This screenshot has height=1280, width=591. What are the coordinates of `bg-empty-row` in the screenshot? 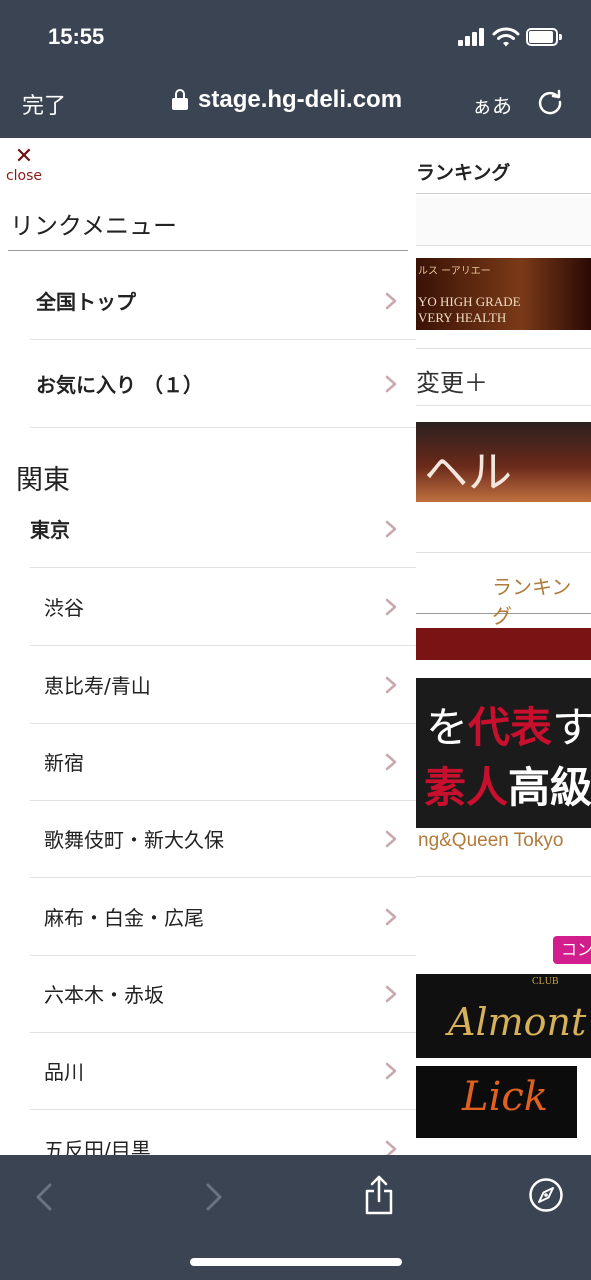 It's located at (503, 221).